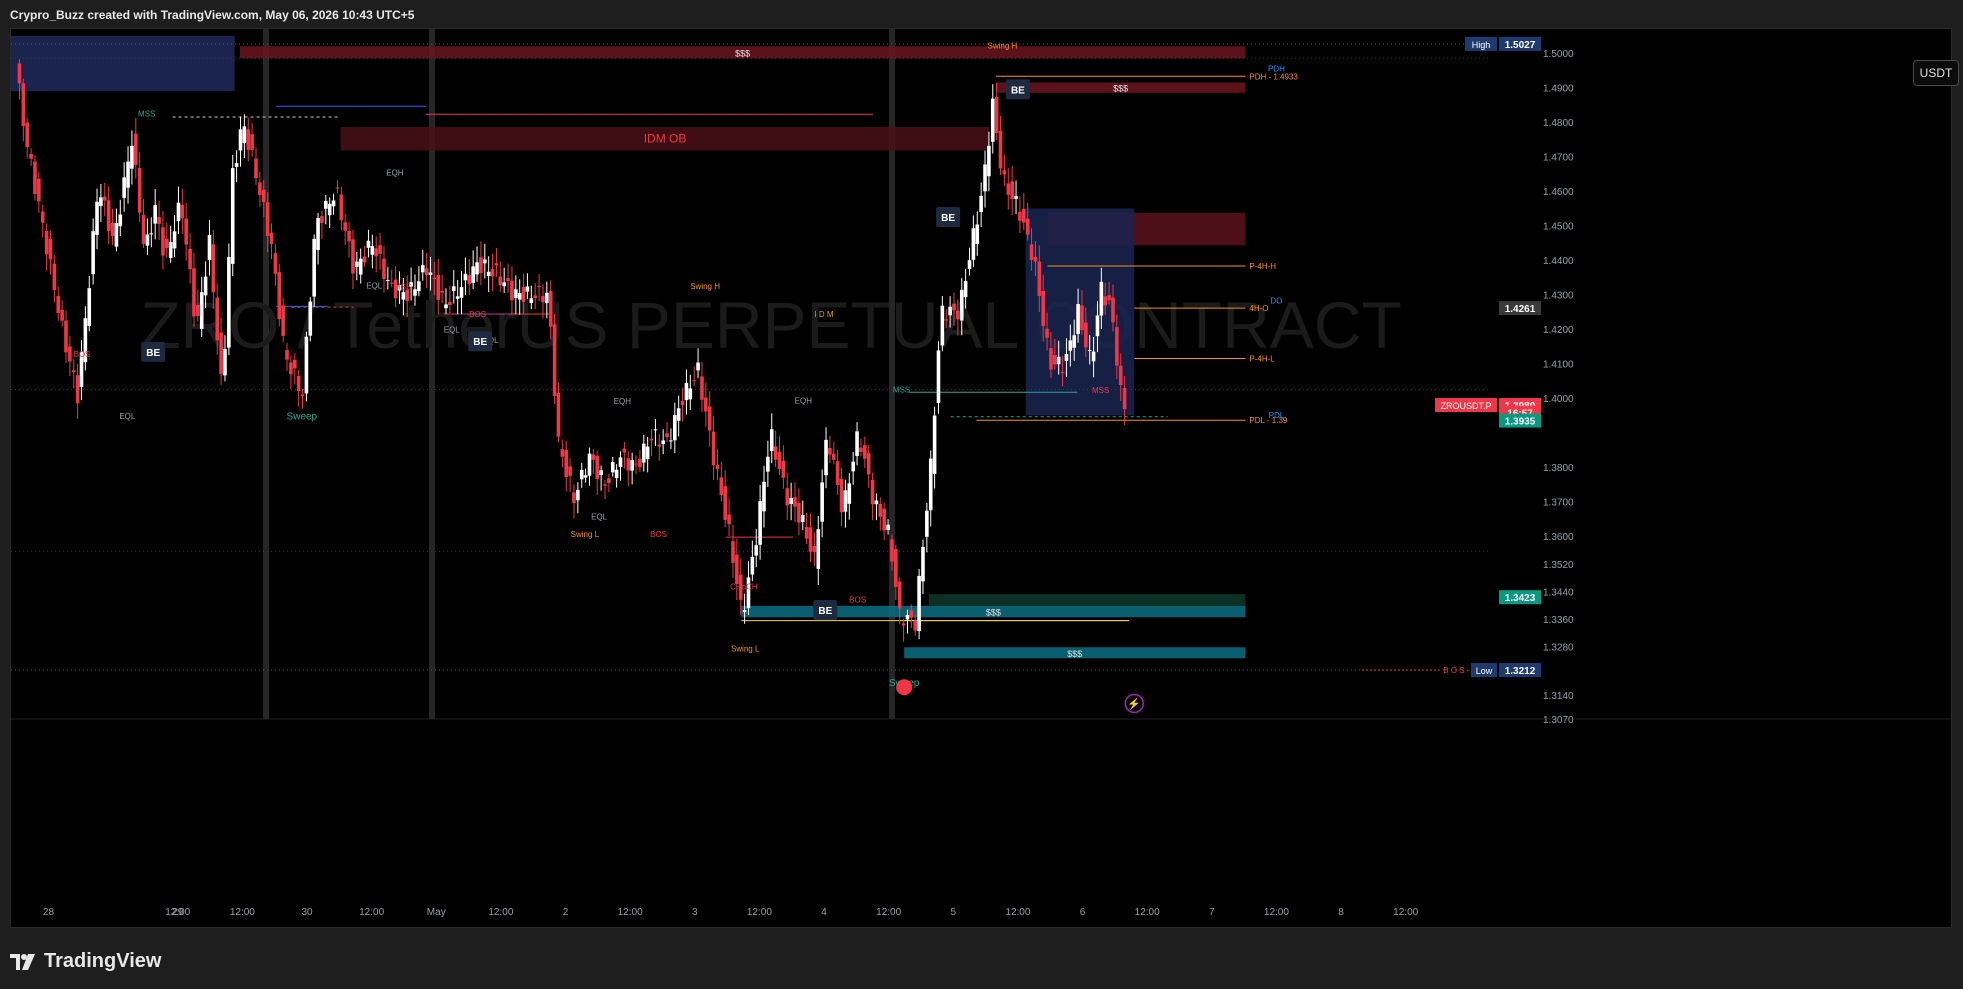 This screenshot has height=989, width=1963. Describe the element at coordinates (824, 912) in the screenshot. I see `x-tick-label: 4` at that location.